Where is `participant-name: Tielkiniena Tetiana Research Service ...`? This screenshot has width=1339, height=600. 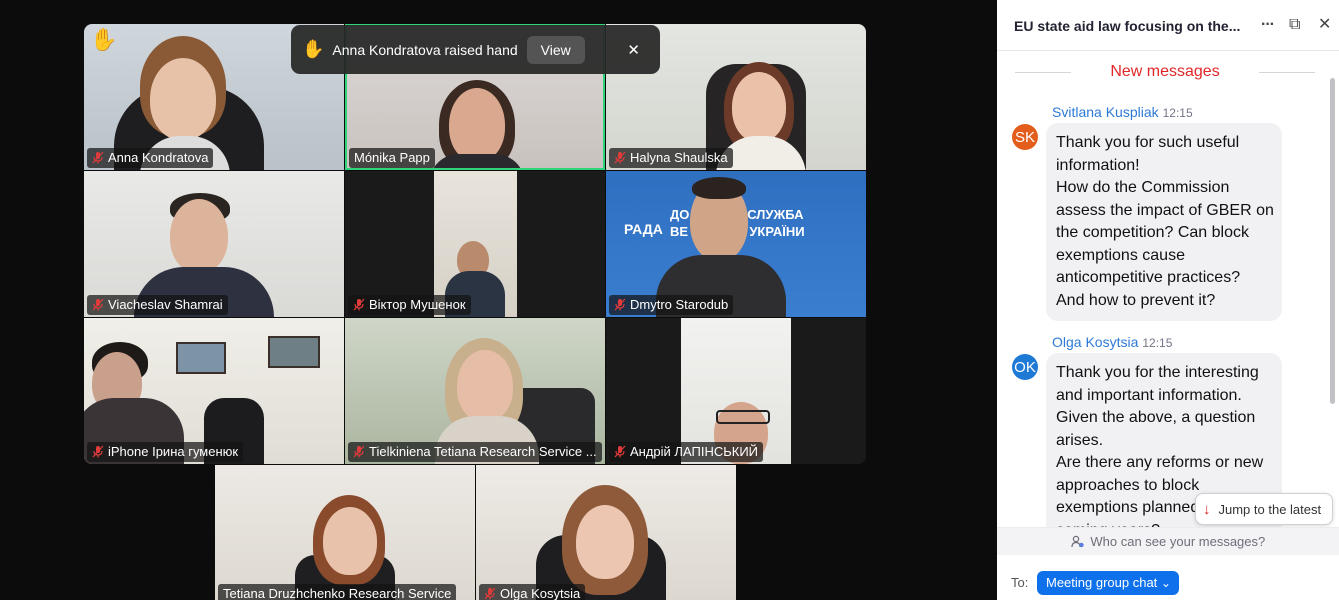 participant-name: Tielkiniena Tetiana Research Service ... is located at coordinates (483, 451).